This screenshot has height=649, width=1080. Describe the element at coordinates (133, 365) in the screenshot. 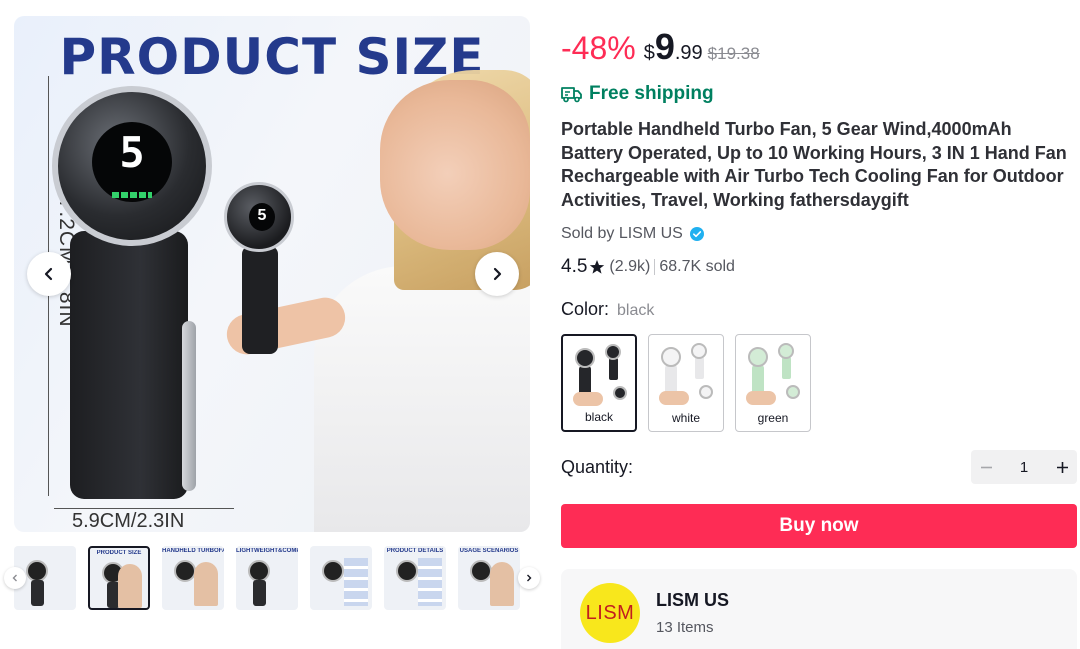

I see `fan-handle-illustration` at that location.